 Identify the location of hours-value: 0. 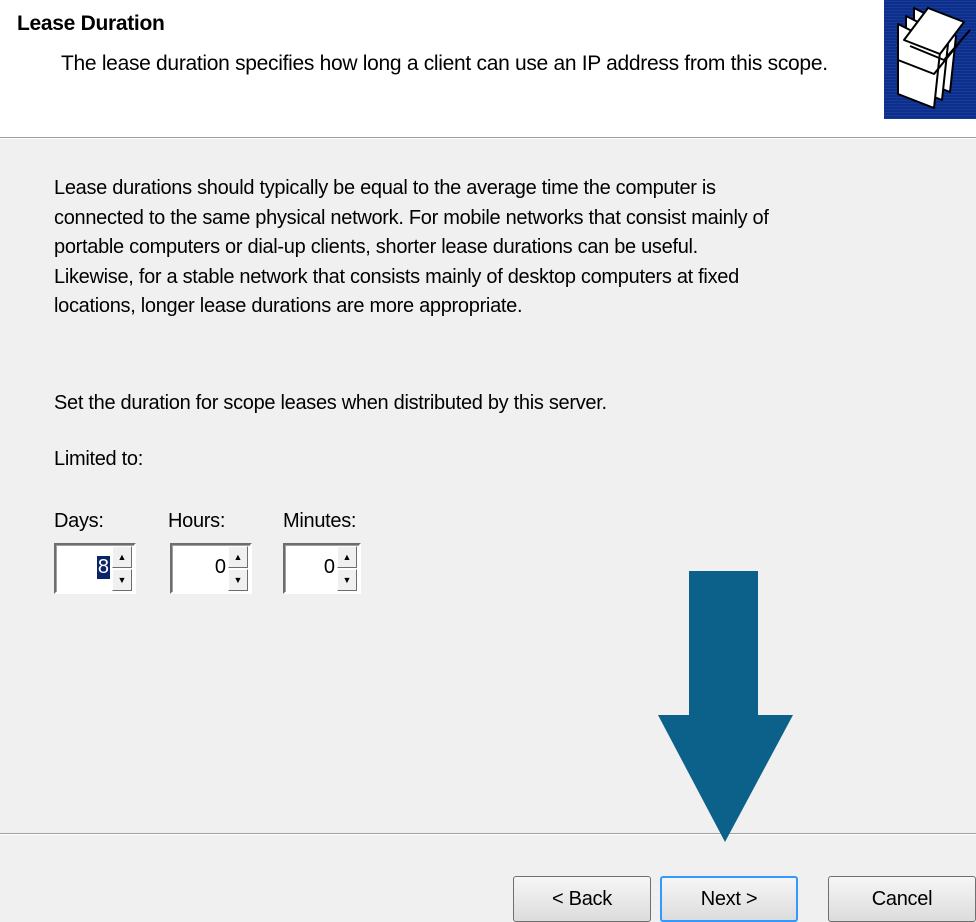
(220, 567).